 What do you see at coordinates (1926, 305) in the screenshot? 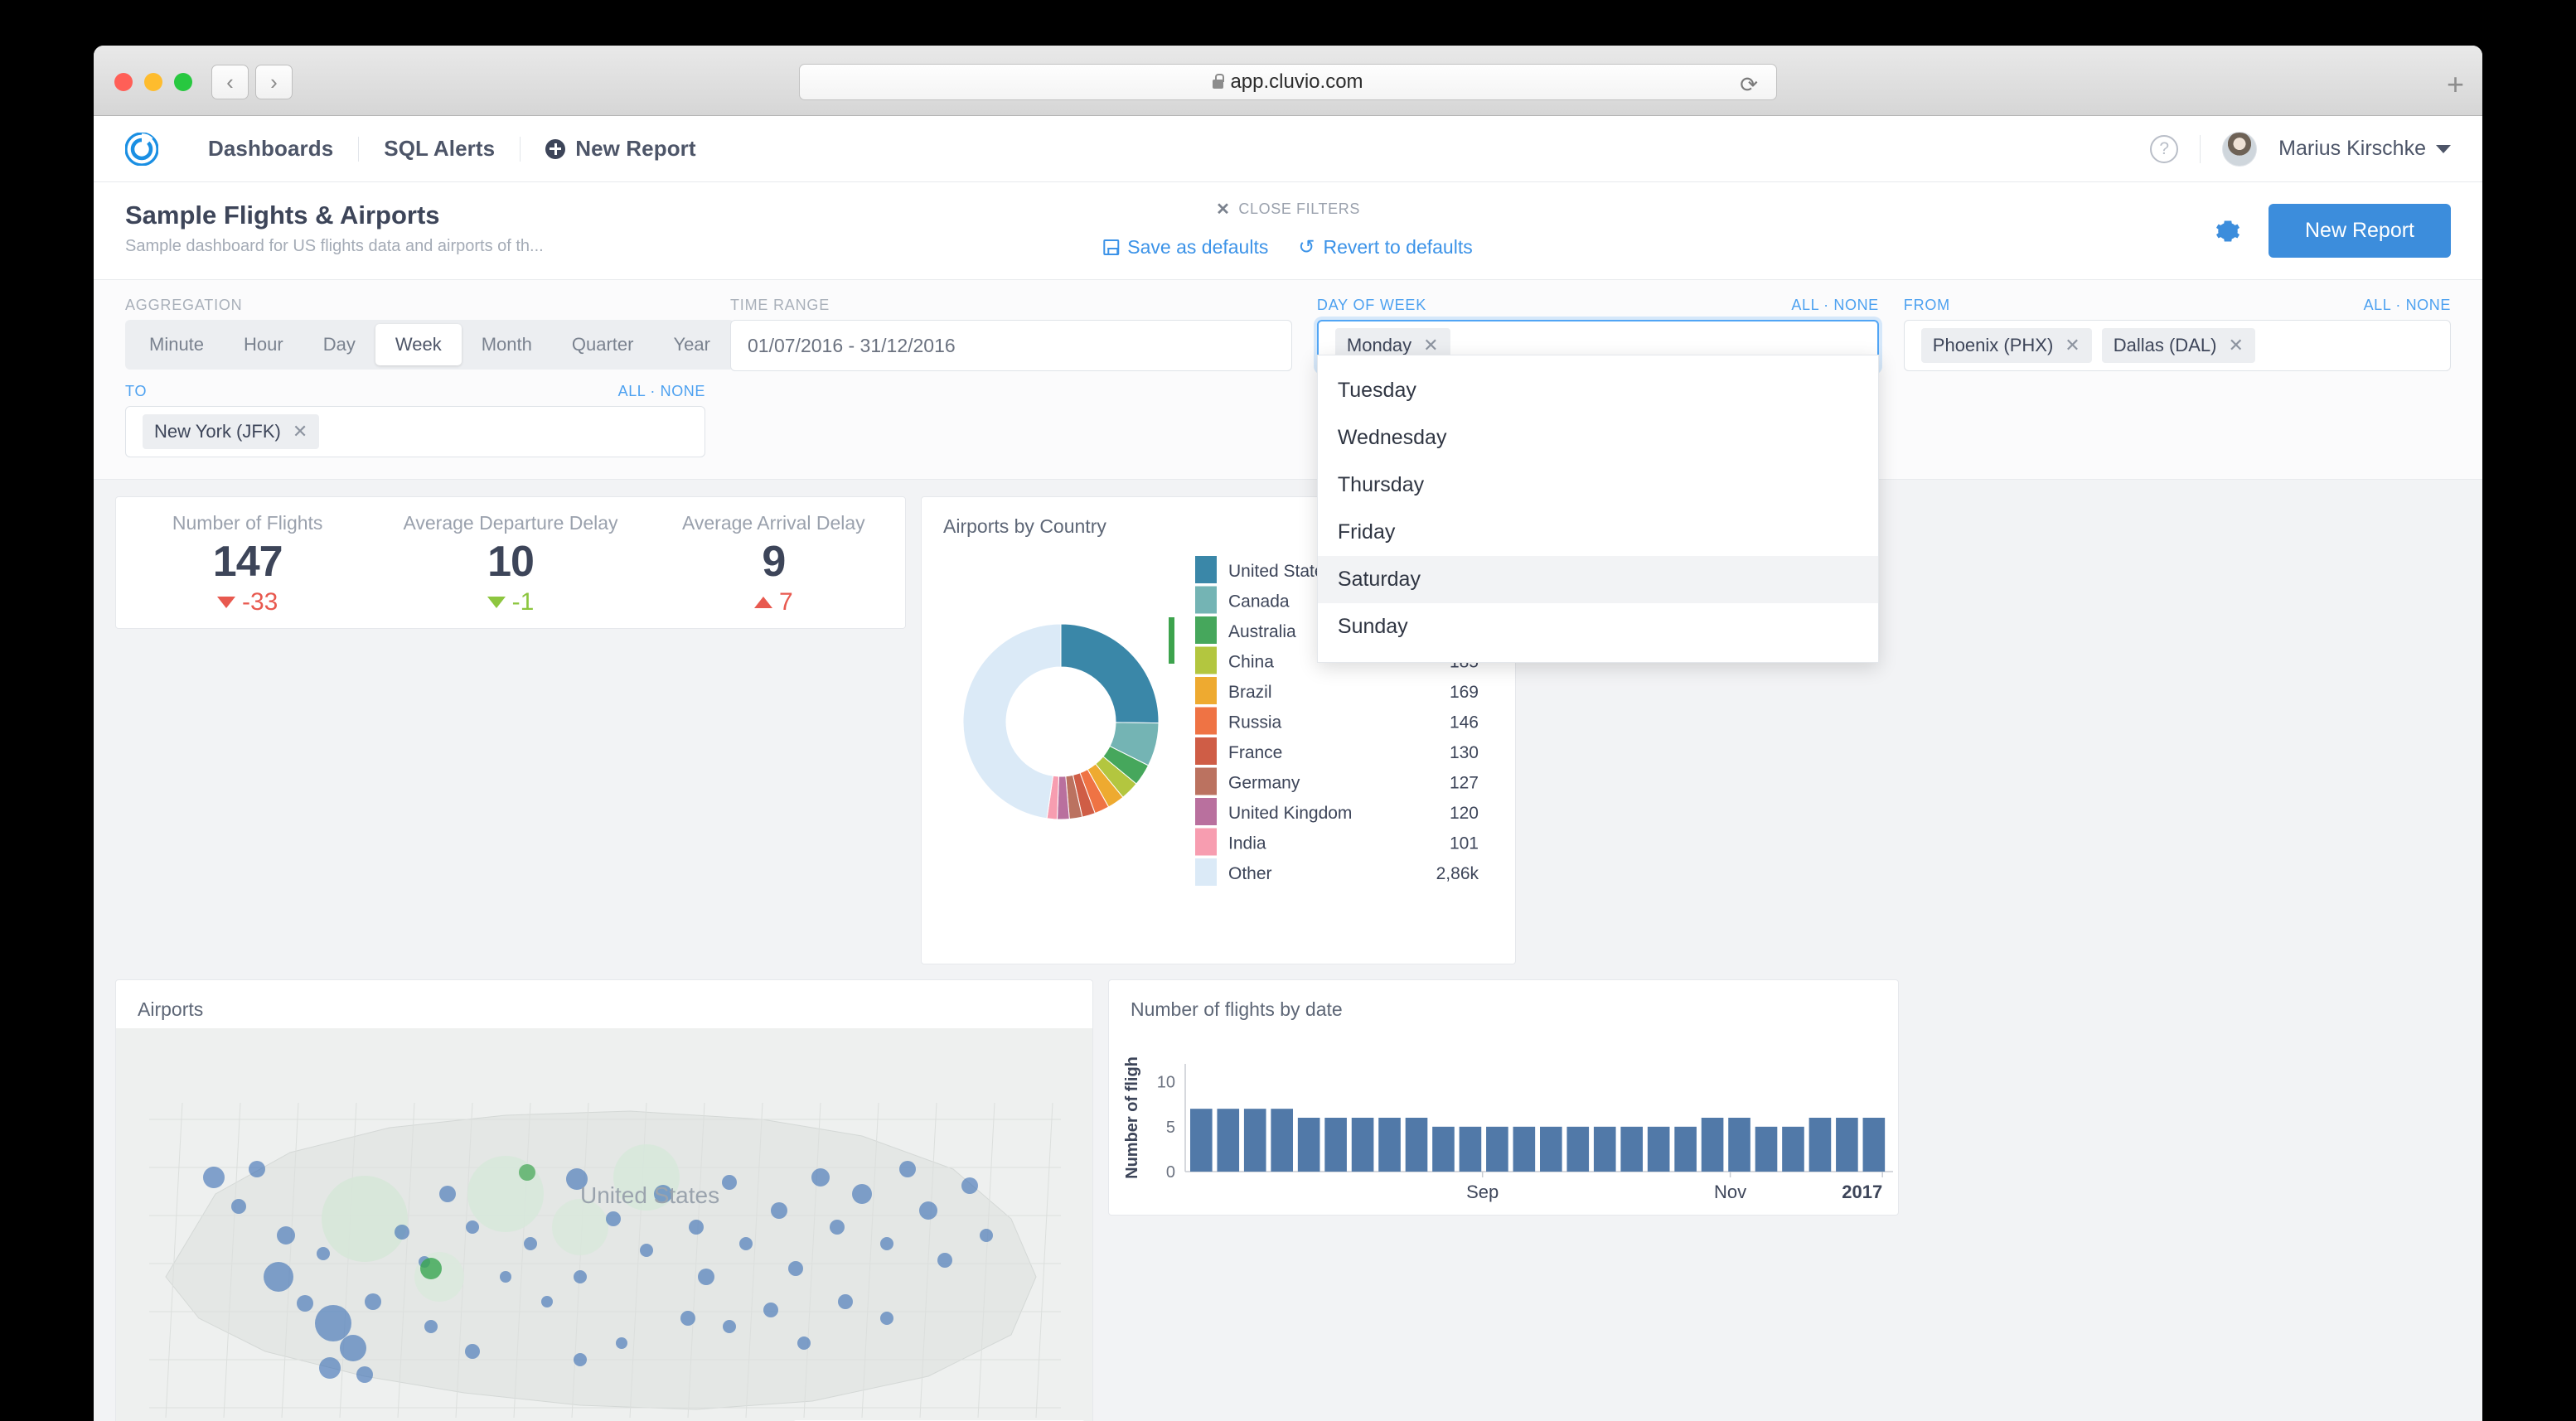
I see `from-label: FROM` at bounding box center [1926, 305].